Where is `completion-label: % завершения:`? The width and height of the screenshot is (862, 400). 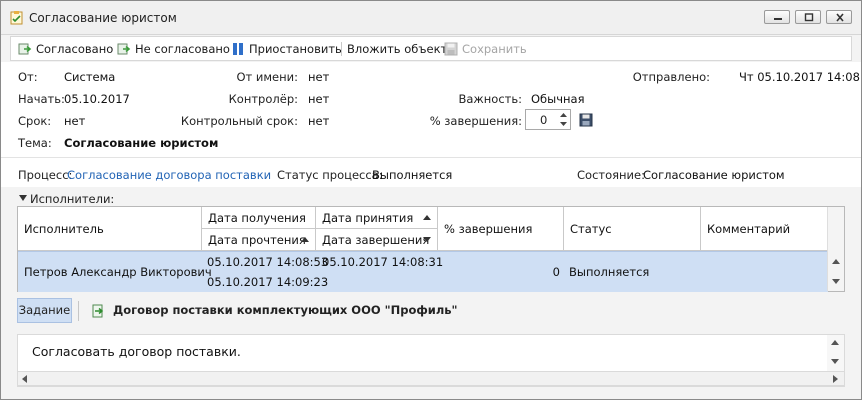 completion-label: % завершения: is located at coordinates (475, 121).